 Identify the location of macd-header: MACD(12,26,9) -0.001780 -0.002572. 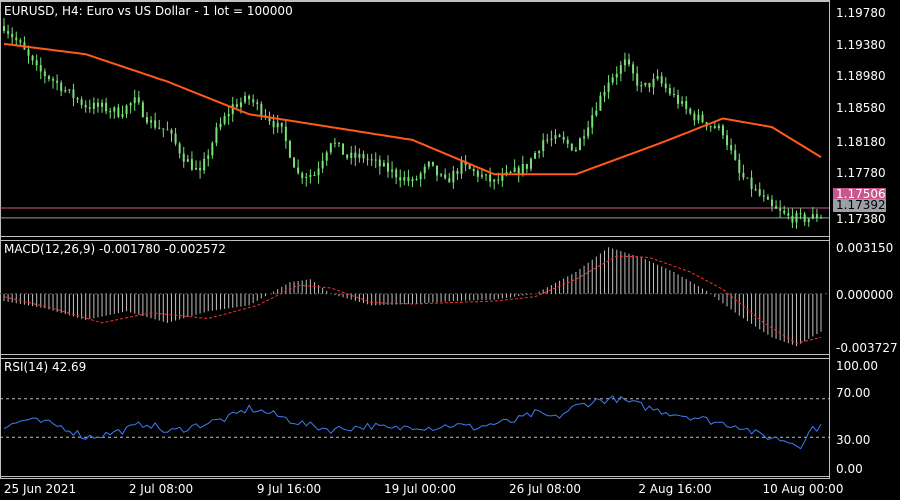
(115, 249).